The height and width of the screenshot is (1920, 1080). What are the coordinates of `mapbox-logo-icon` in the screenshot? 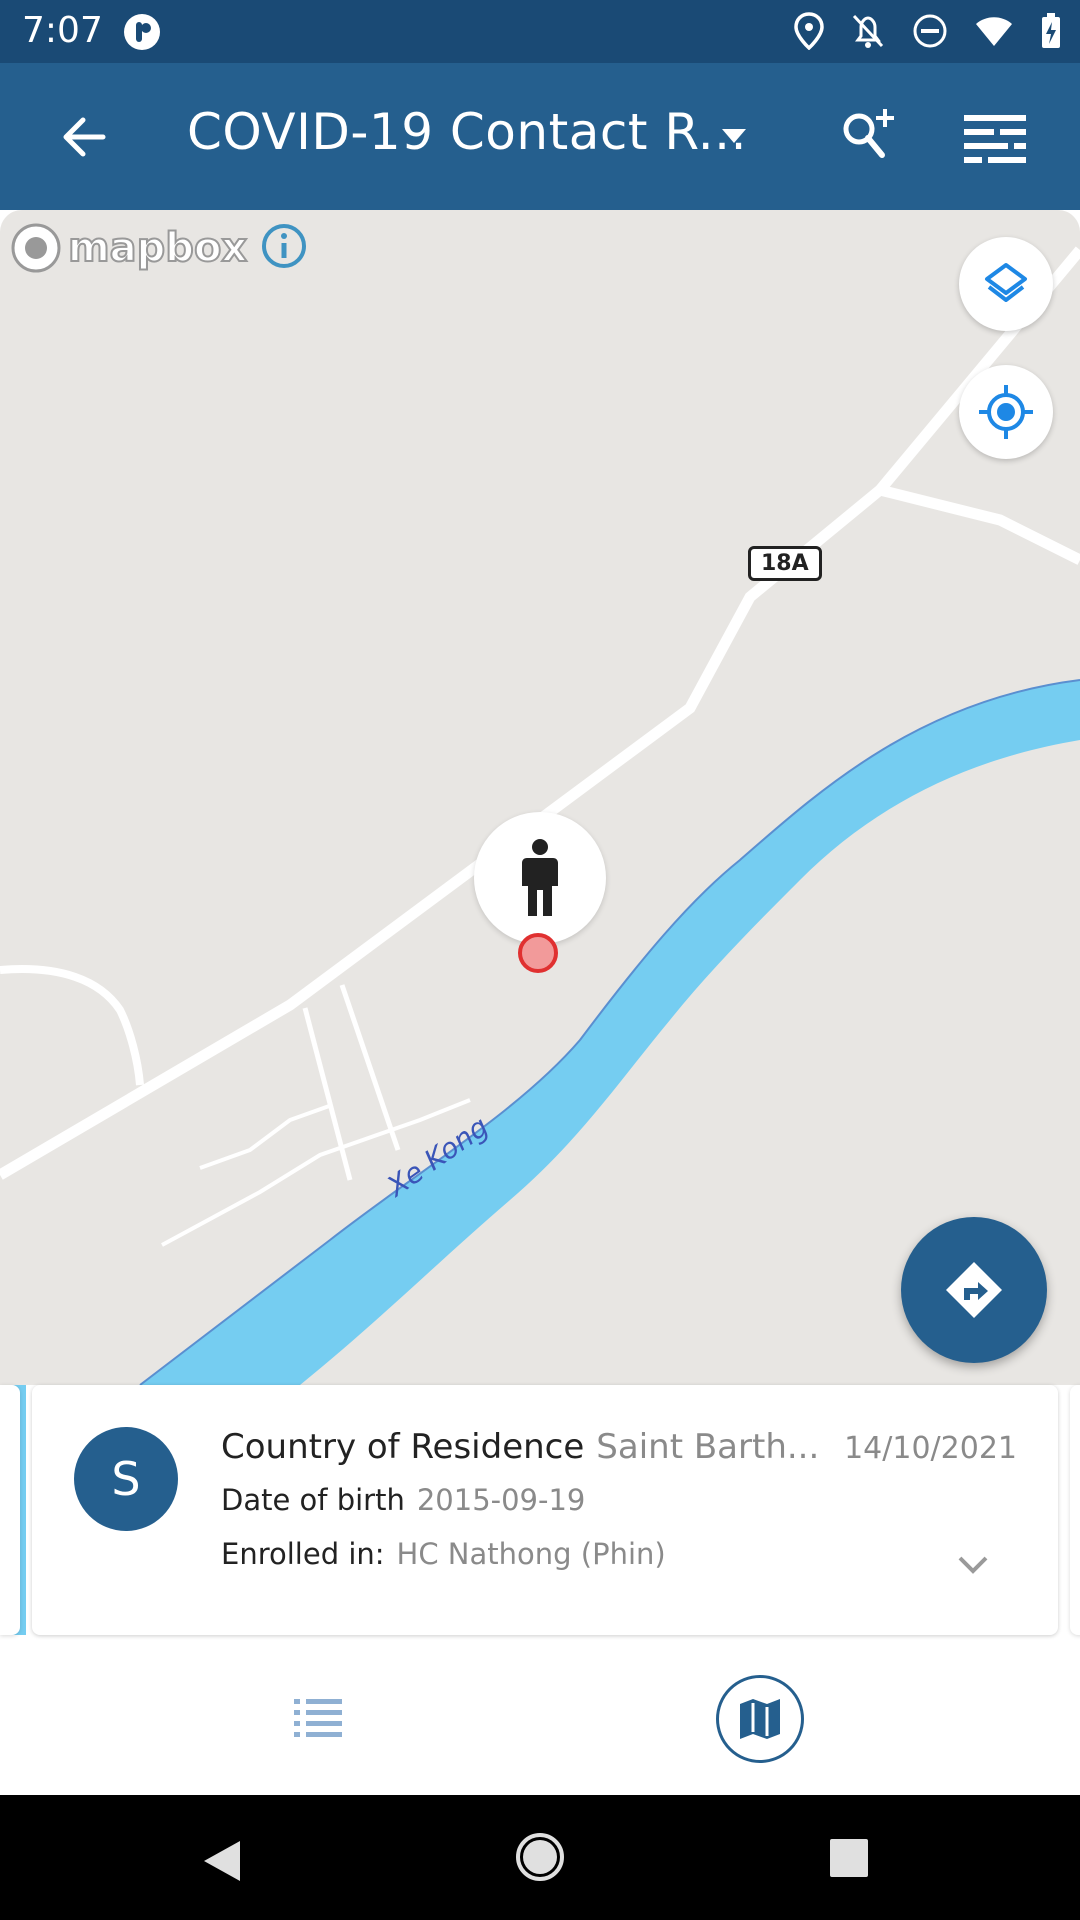 It's located at (36, 248).